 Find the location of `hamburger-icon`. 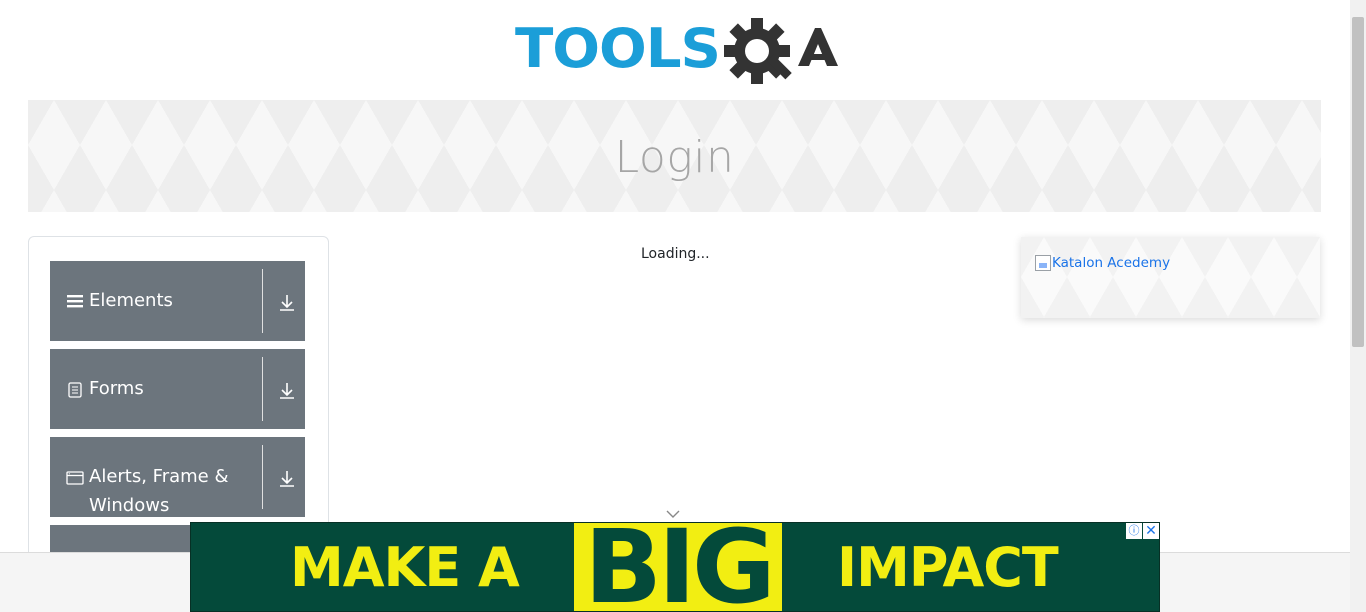

hamburger-icon is located at coordinates (75, 301).